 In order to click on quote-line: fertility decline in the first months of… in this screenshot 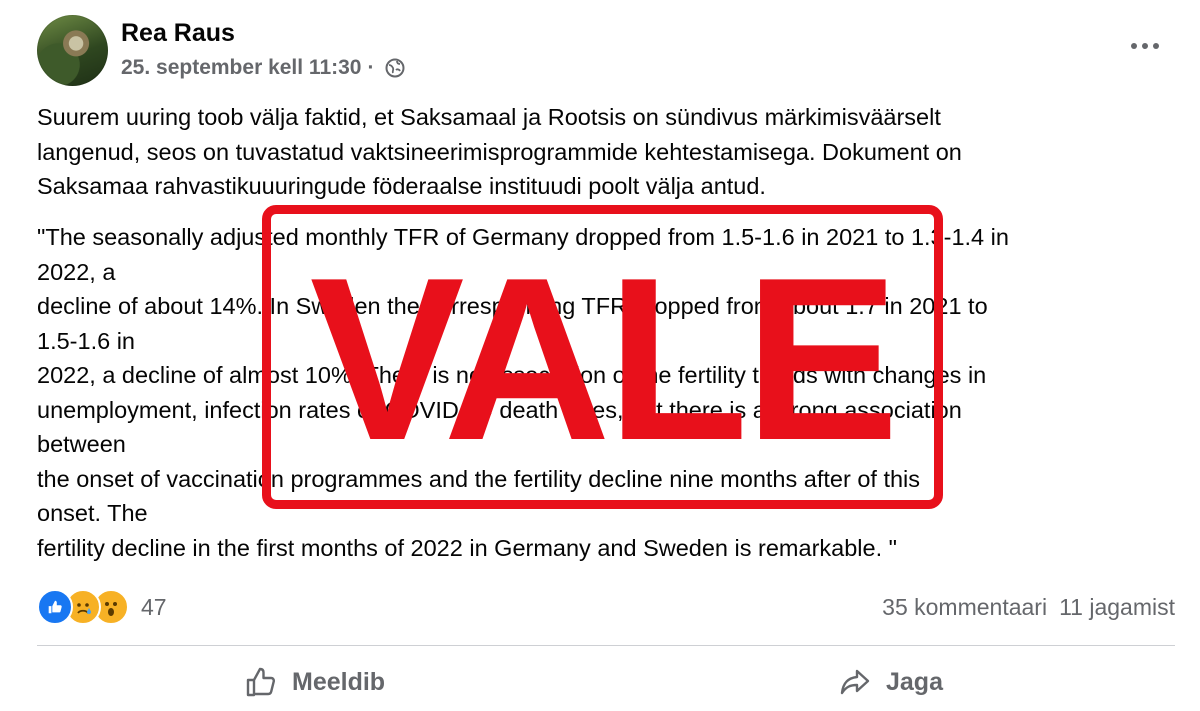, I will do `click(467, 547)`.